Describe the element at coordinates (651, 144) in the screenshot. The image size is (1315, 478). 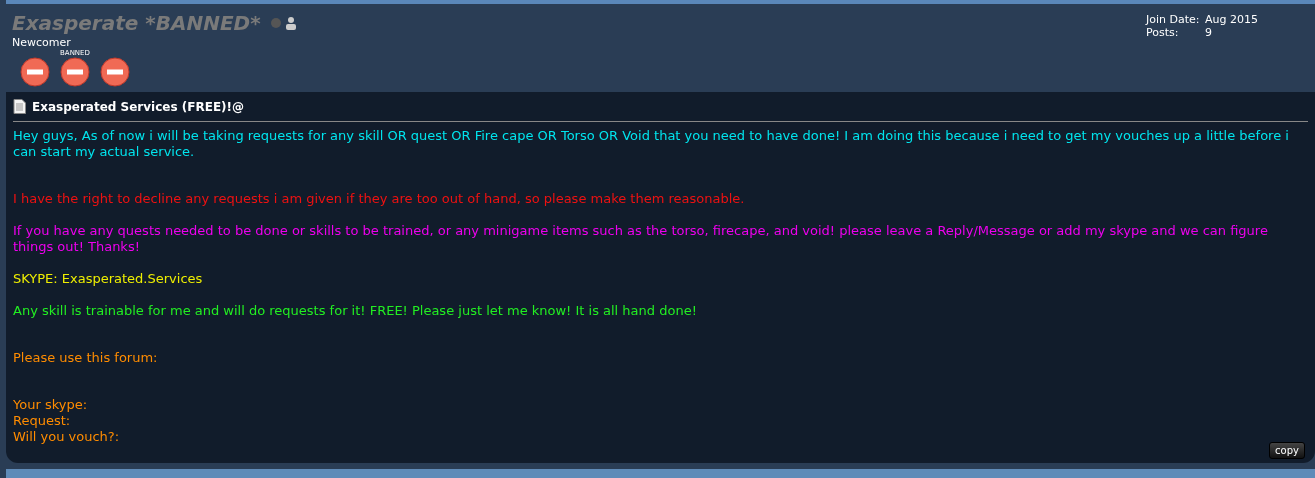
I see `post-text: Hey guys, As of now i will be taking requests for any skill OR quest OR Fire cape OR Torso OR Void that you need to have done! I am doing this because i need to get my vouches up a little before i can start my actual service.` at that location.